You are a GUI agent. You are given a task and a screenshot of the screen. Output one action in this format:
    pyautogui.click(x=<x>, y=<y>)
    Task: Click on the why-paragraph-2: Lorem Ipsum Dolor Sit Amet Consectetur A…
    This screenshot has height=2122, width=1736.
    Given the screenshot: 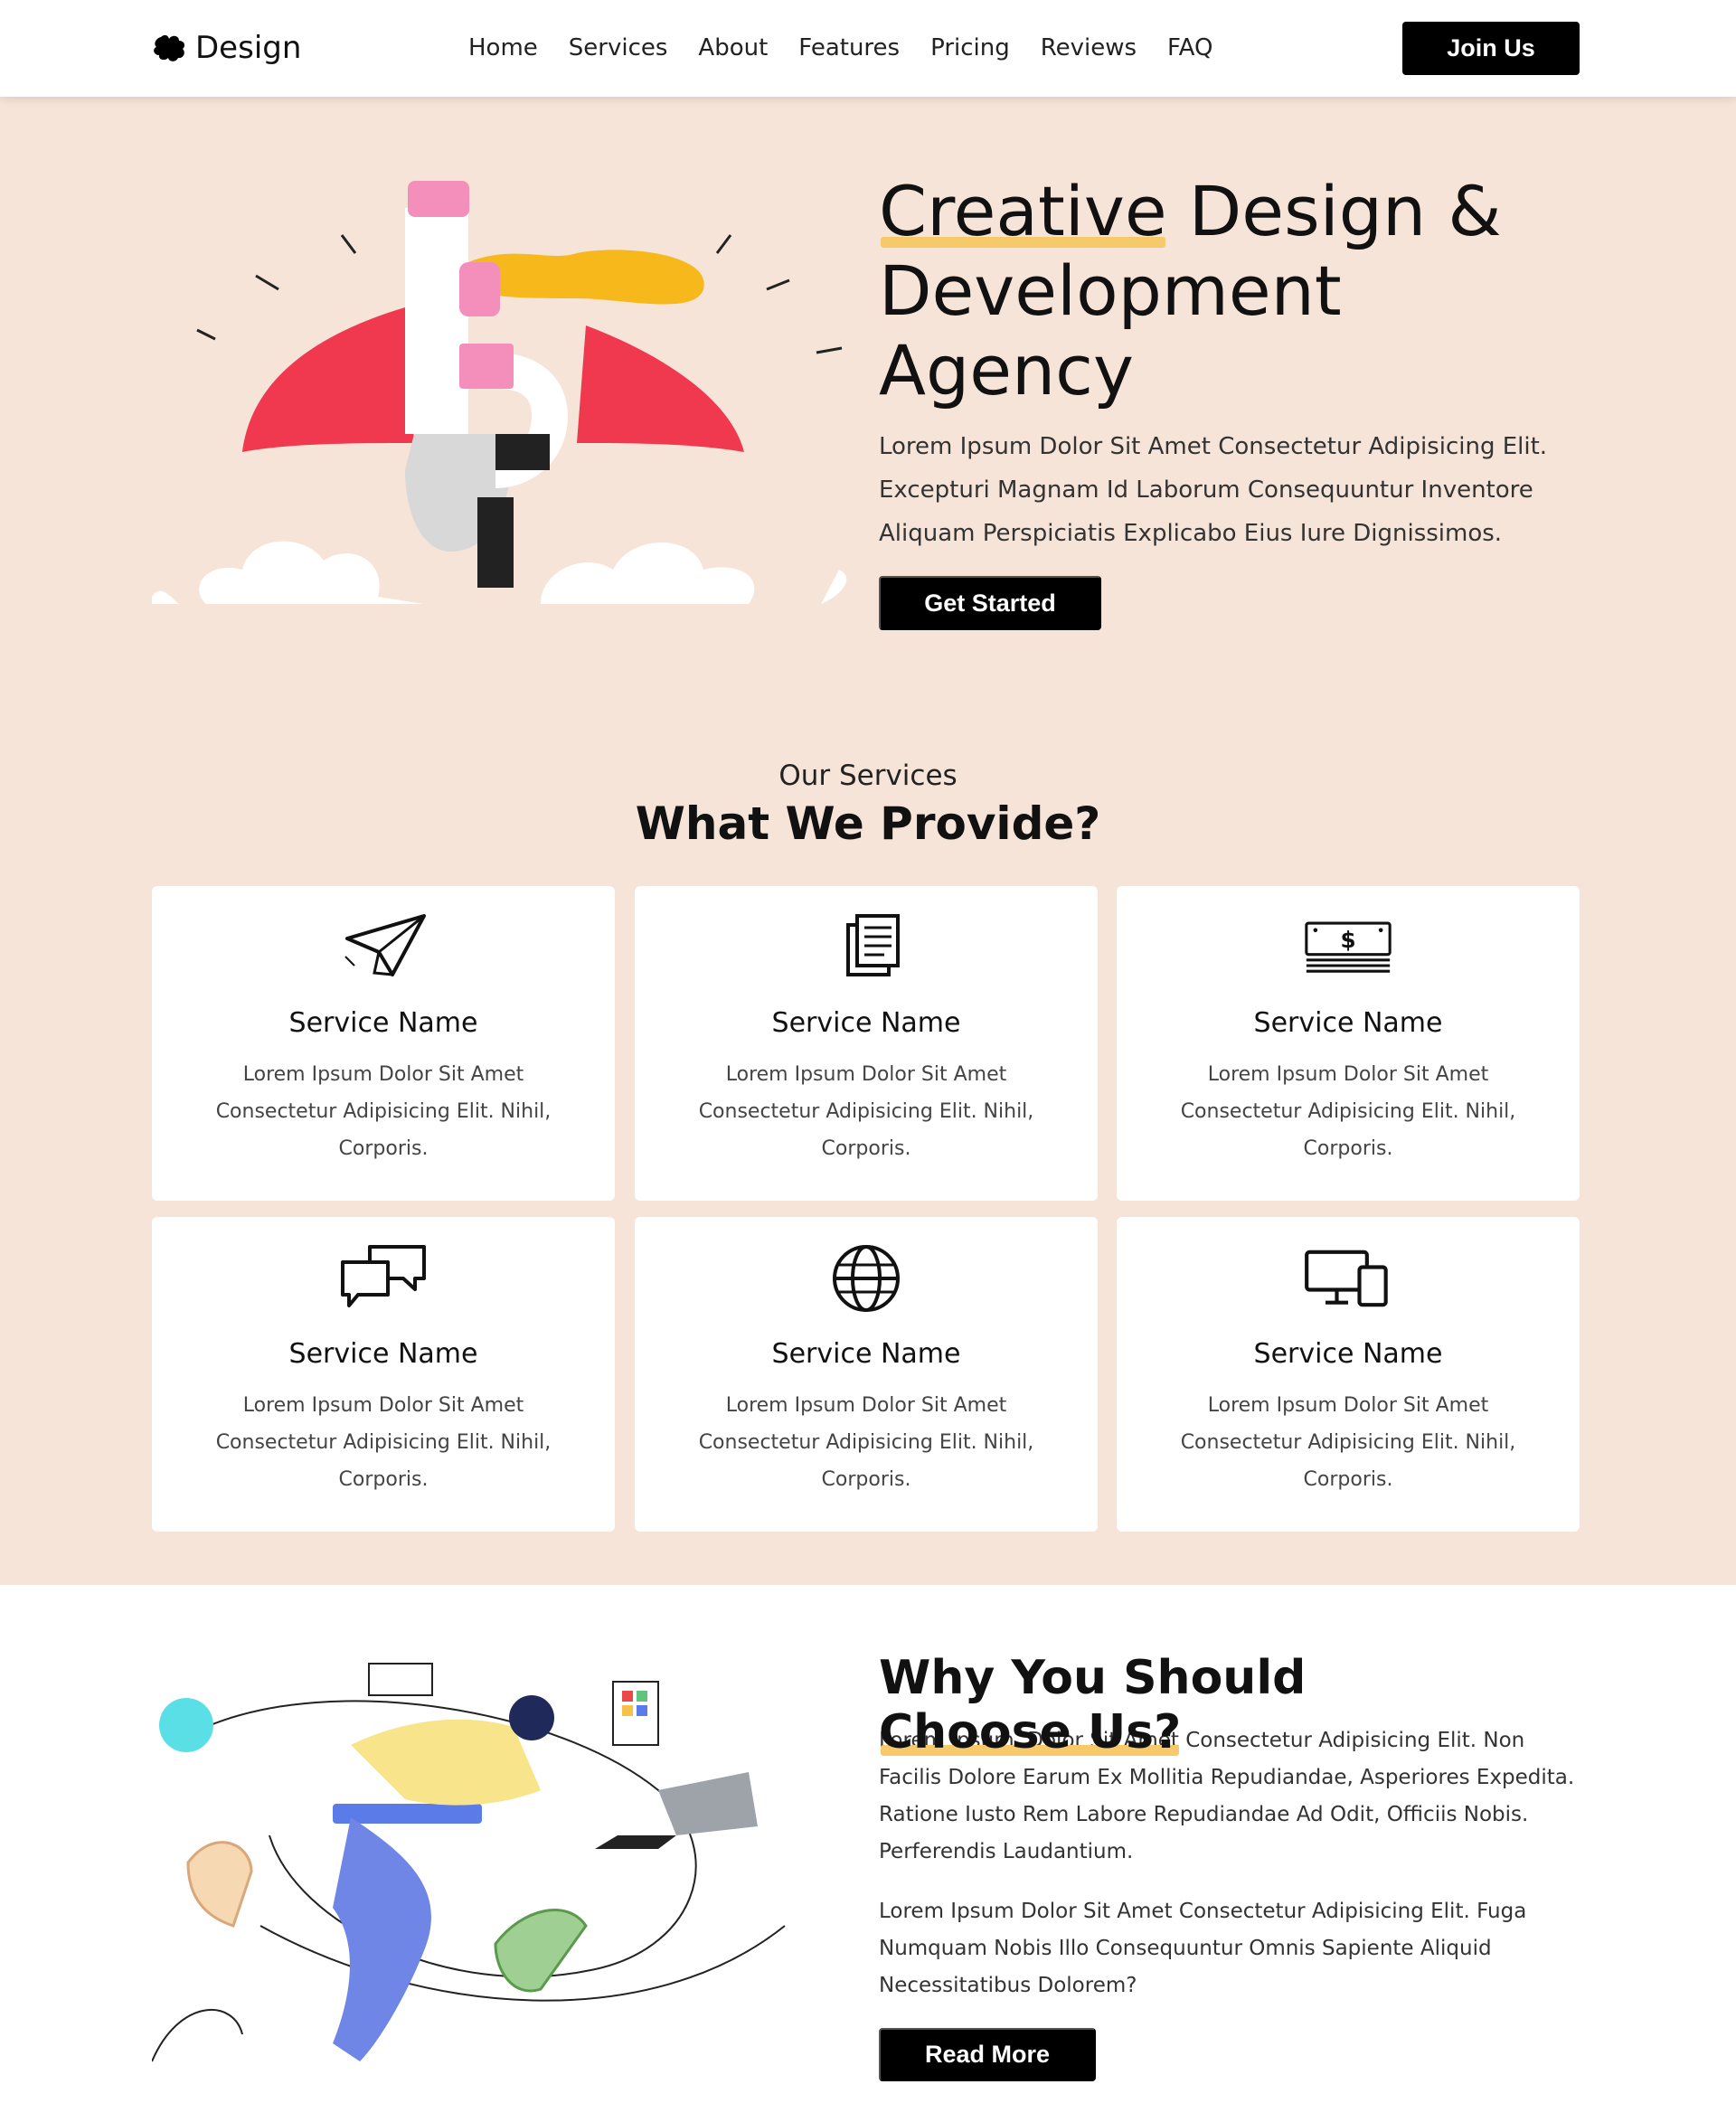 What is the action you would take?
    pyautogui.click(x=1203, y=1949)
    